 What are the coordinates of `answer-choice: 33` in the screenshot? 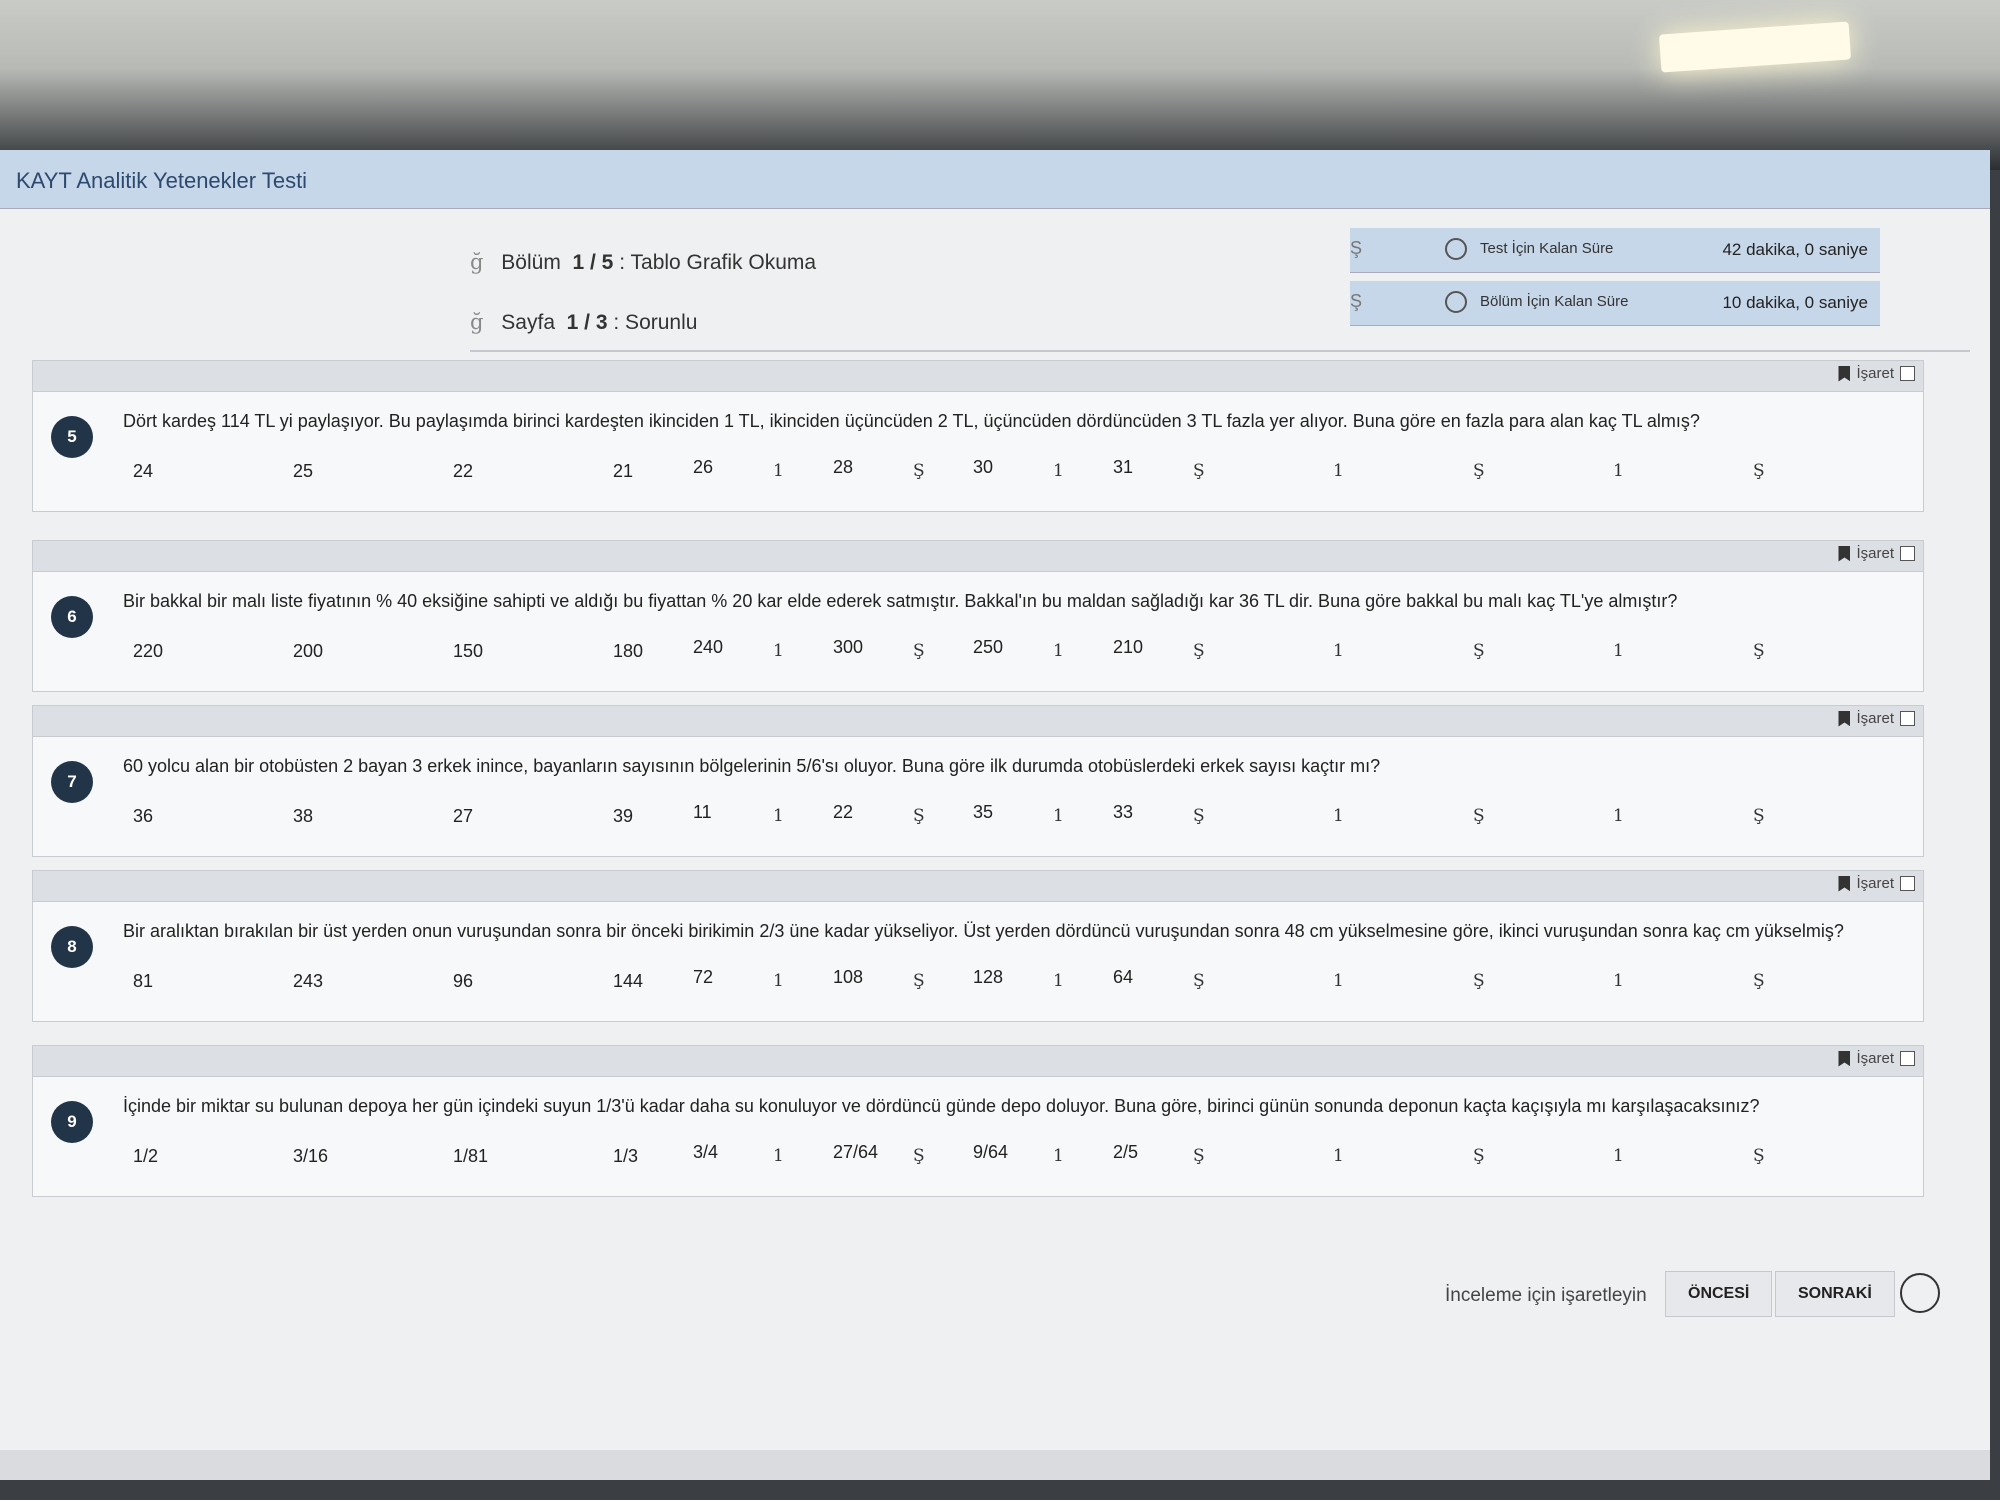 It's located at (1123, 812).